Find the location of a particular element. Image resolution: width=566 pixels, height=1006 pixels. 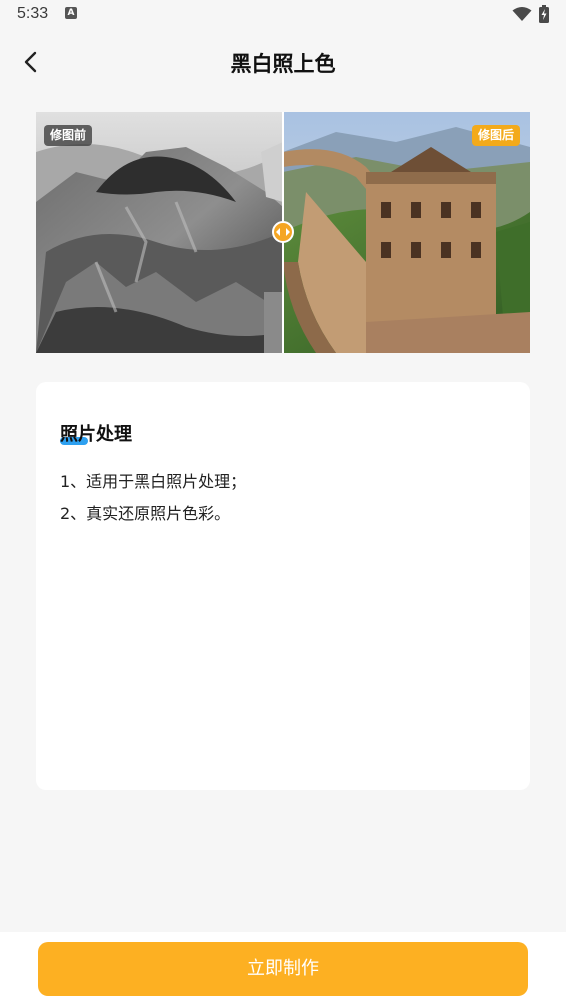

after-label: 修图后 is located at coordinates (495, 135).